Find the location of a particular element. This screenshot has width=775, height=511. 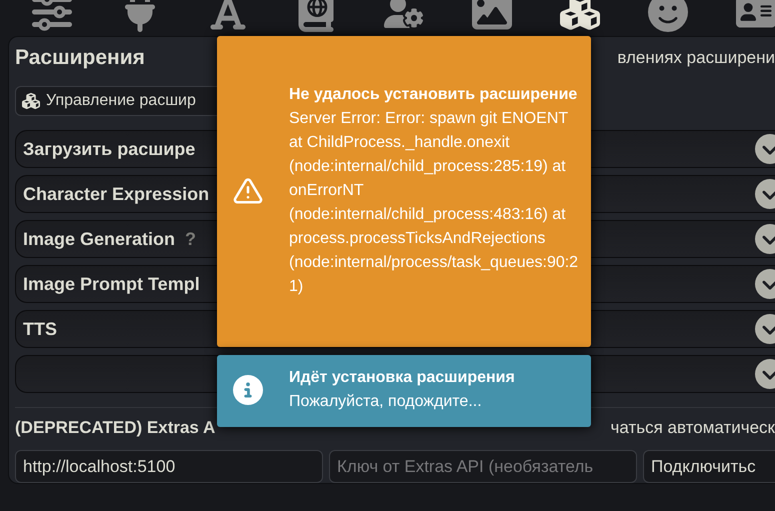

section-title: Image Generation is located at coordinates (99, 239).